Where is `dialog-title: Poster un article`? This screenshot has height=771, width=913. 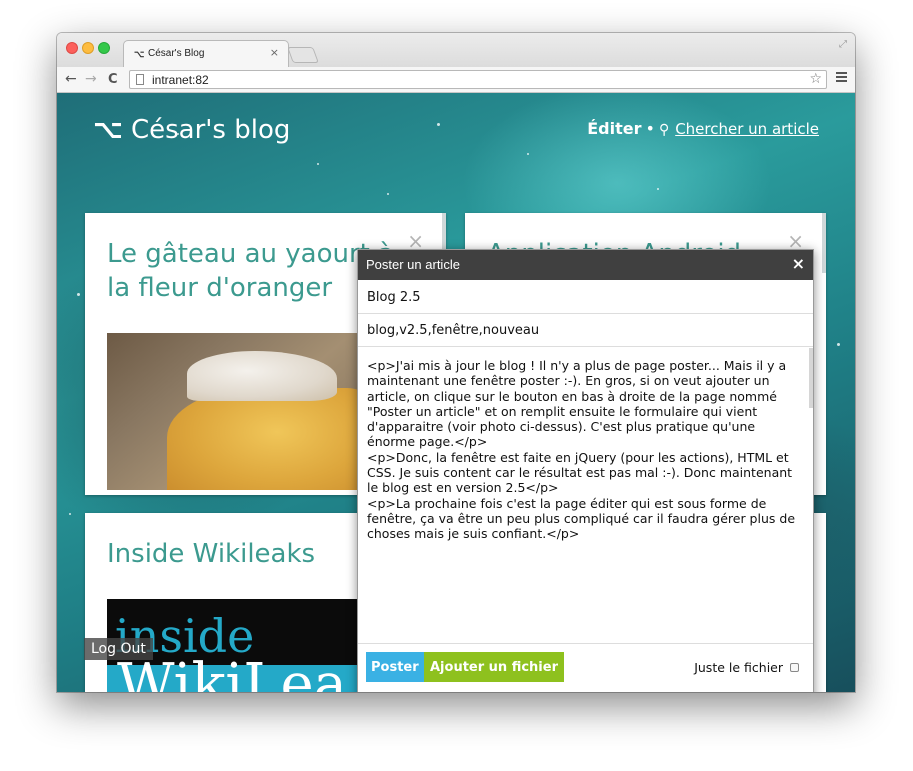 dialog-title: Poster un article is located at coordinates (413, 264).